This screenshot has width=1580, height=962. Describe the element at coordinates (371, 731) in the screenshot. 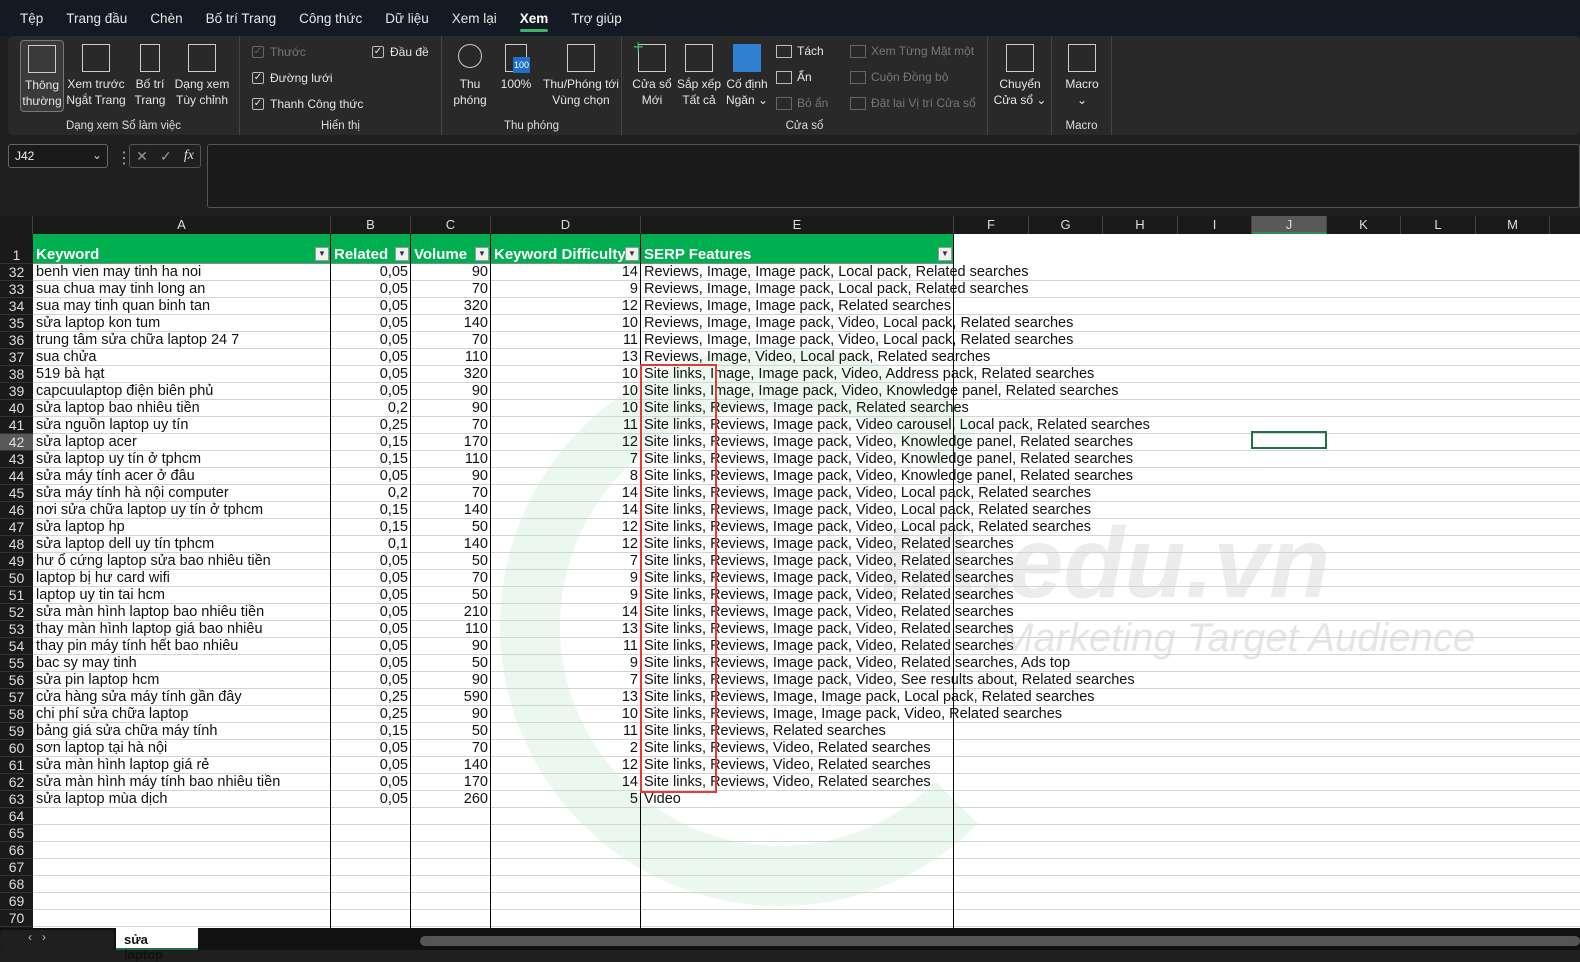

I see `related-cell: 0,15` at that location.